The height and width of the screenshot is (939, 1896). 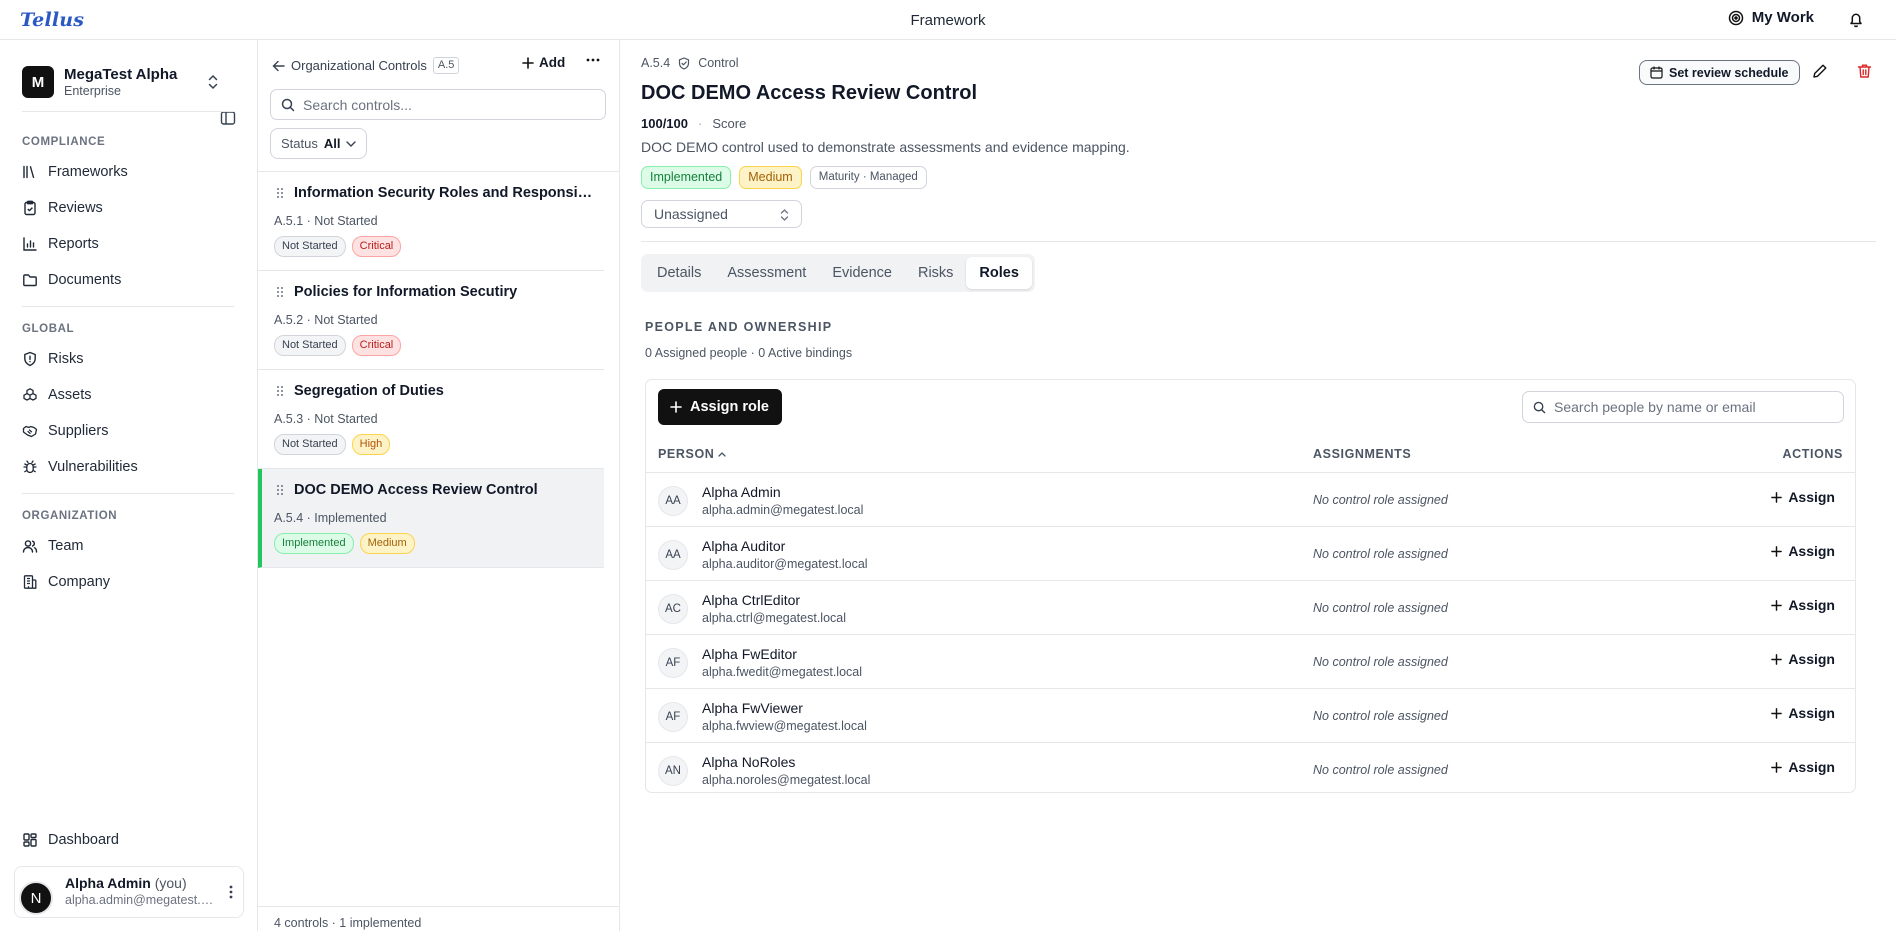 I want to click on boxes-icon, so click(x=30, y=394).